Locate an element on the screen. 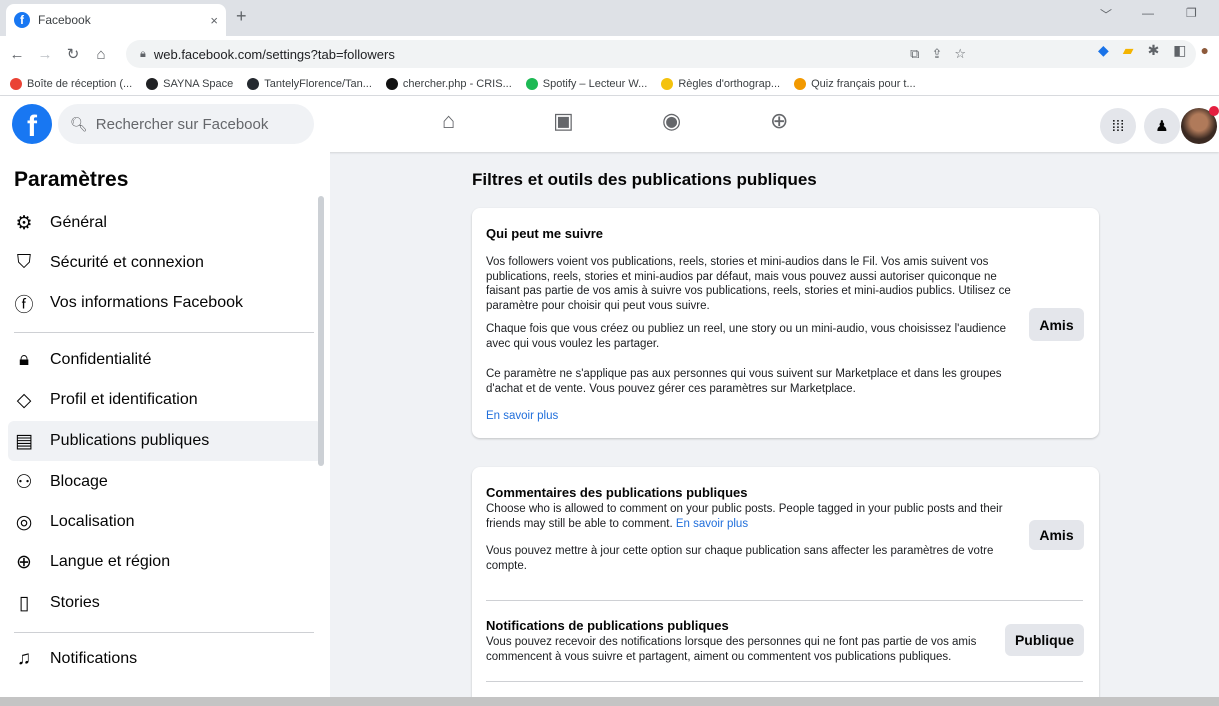 This screenshot has width=1219, height=706. comments-audience-button: Amis is located at coordinates (1056, 535).